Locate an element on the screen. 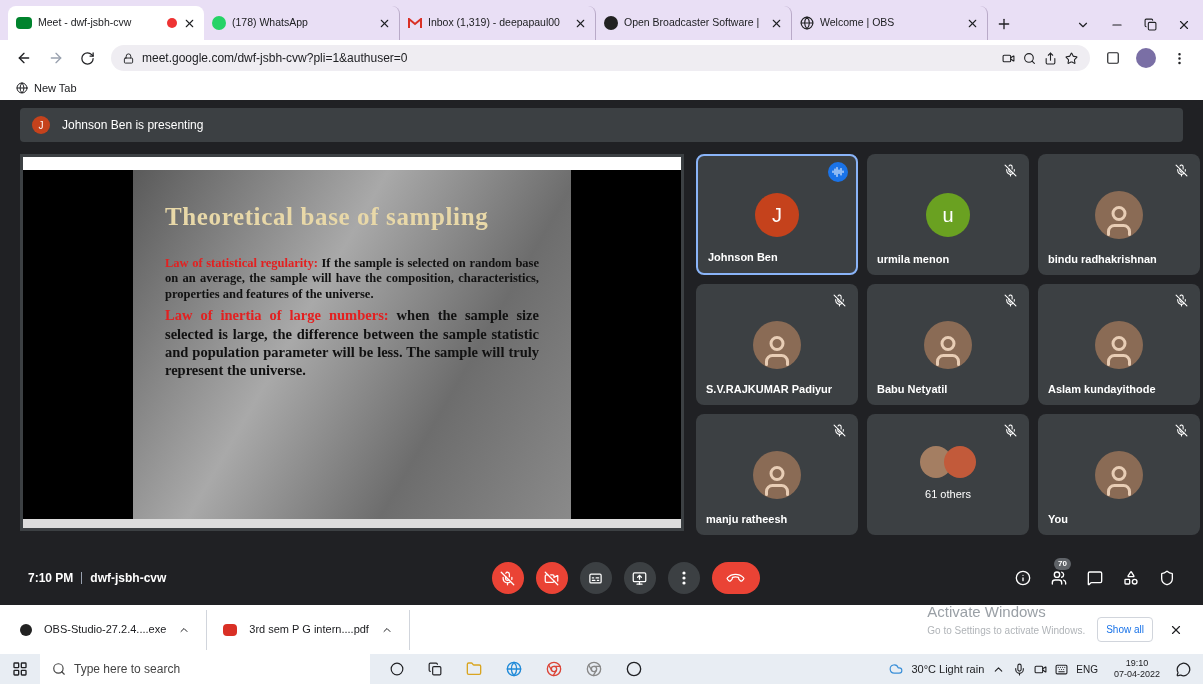 Image resolution: width=1203 pixels, height=684 pixels. notifications-icon is located at coordinates (1183, 669).